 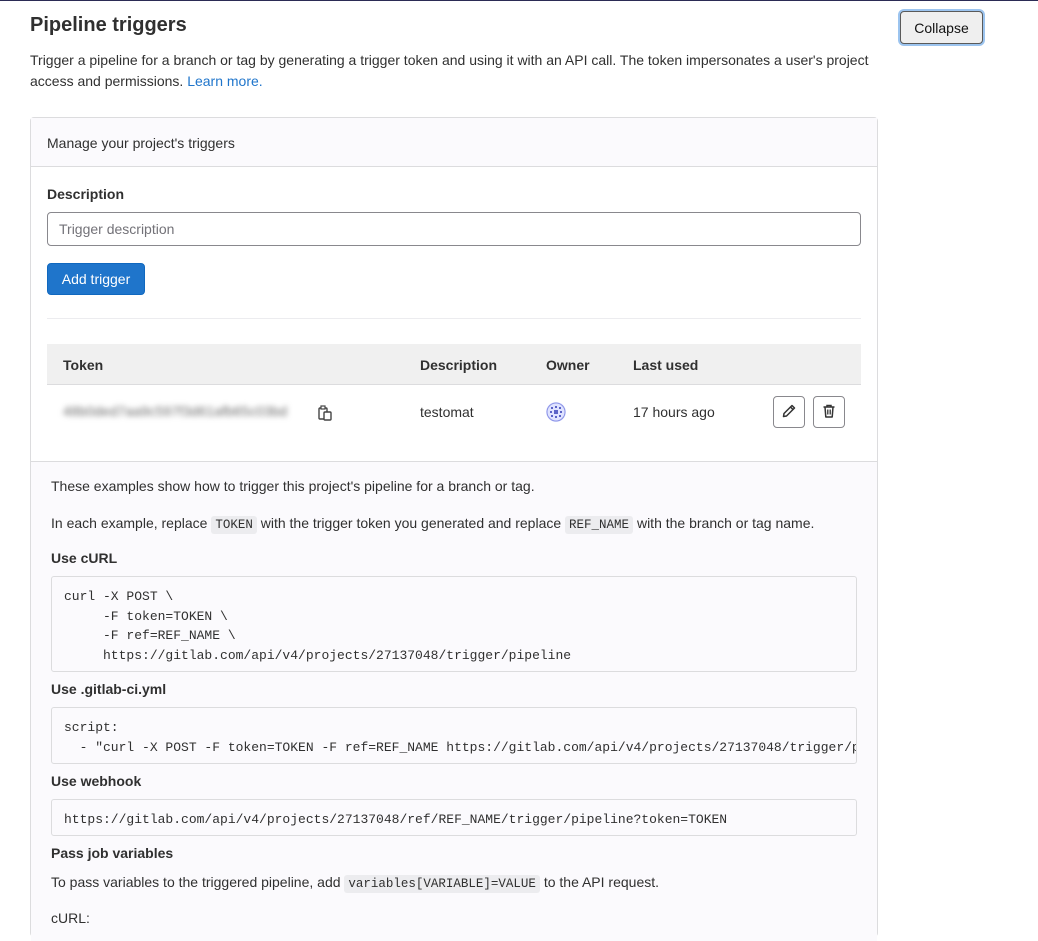 What do you see at coordinates (70, 918) in the screenshot?
I see `curl-label: cURL:` at bounding box center [70, 918].